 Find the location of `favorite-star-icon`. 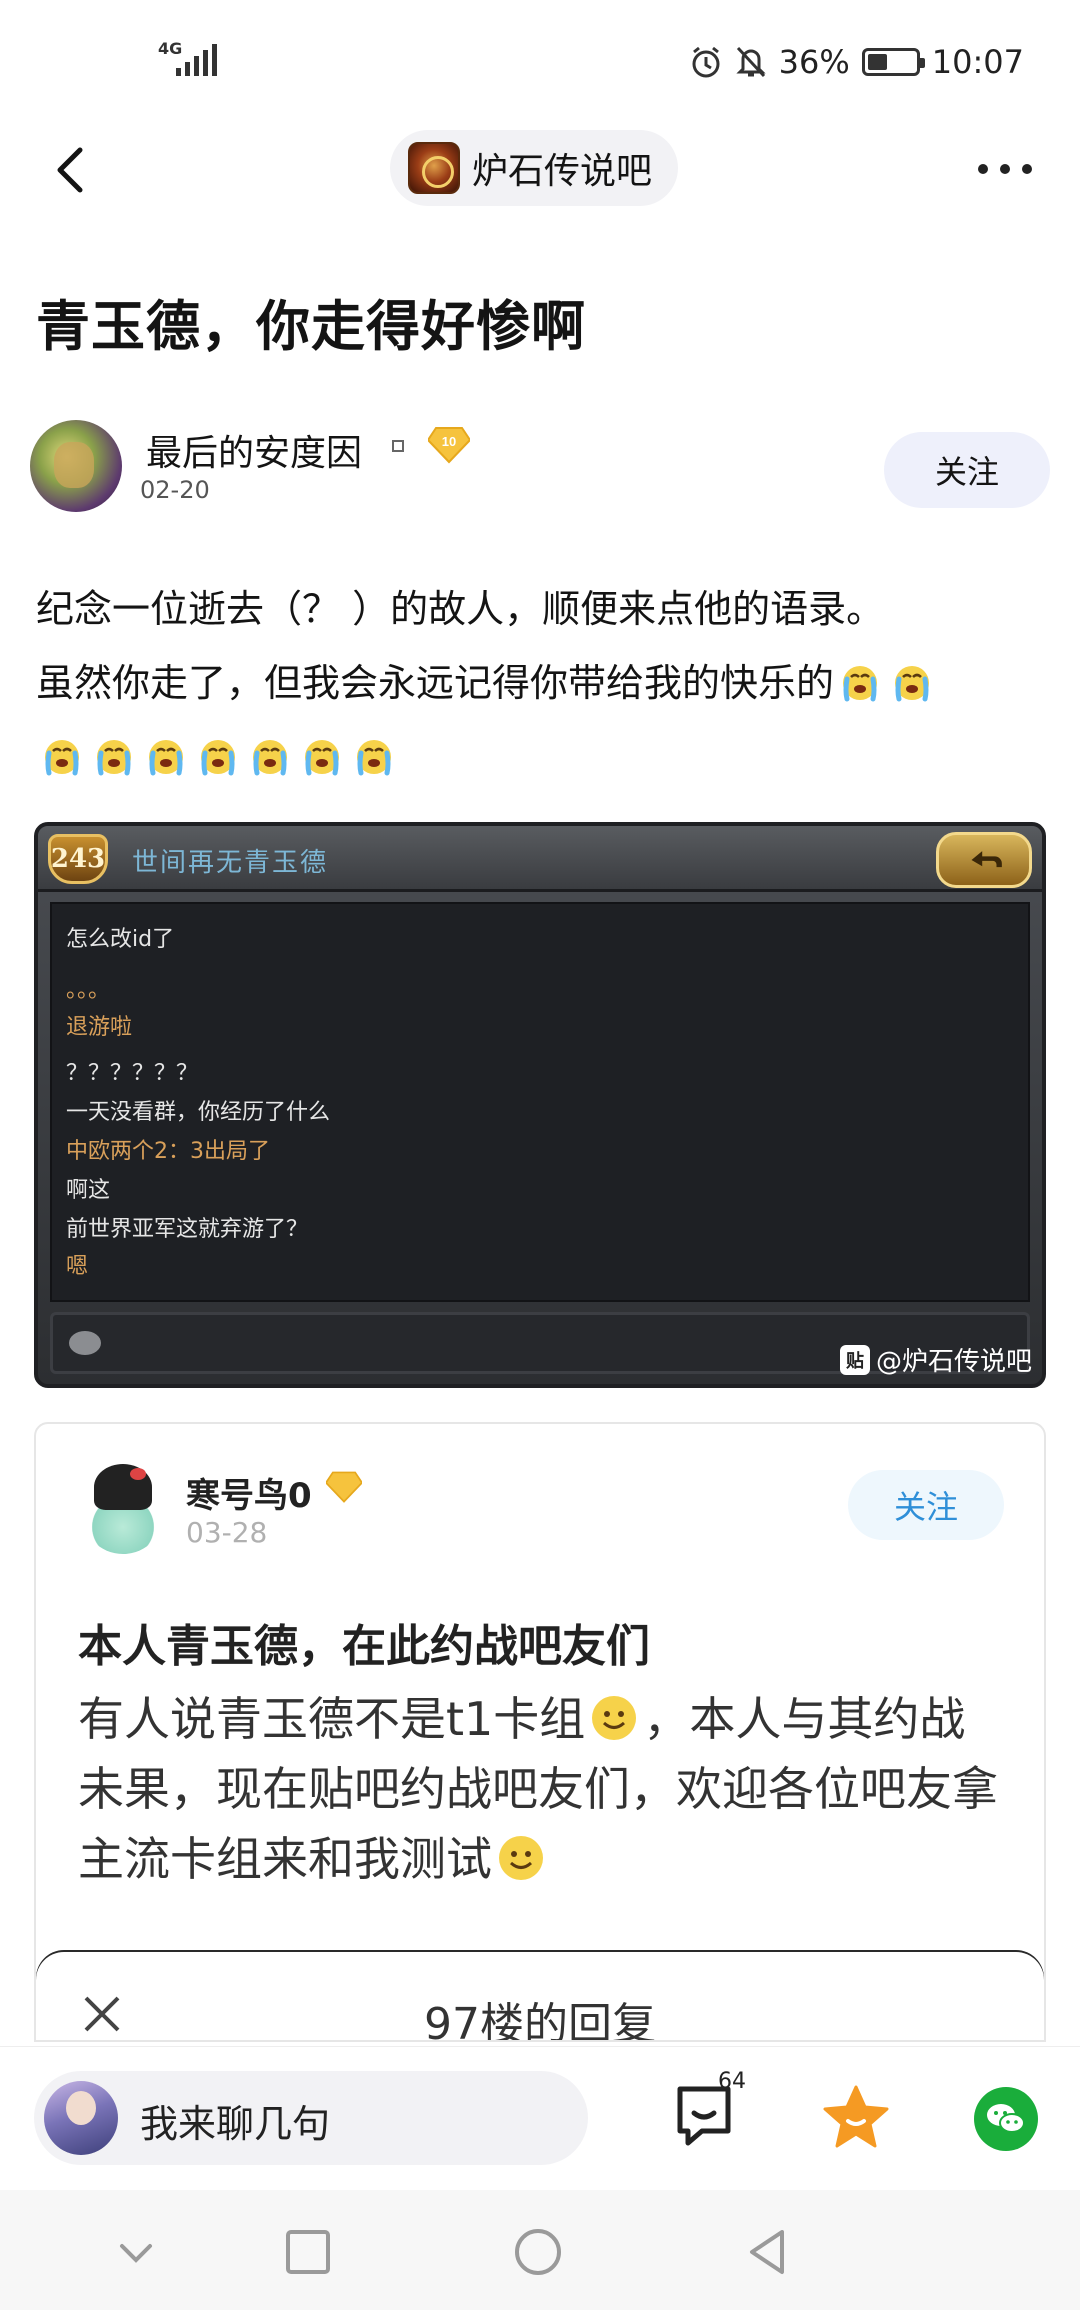

favorite-star-icon is located at coordinates (856, 2116).